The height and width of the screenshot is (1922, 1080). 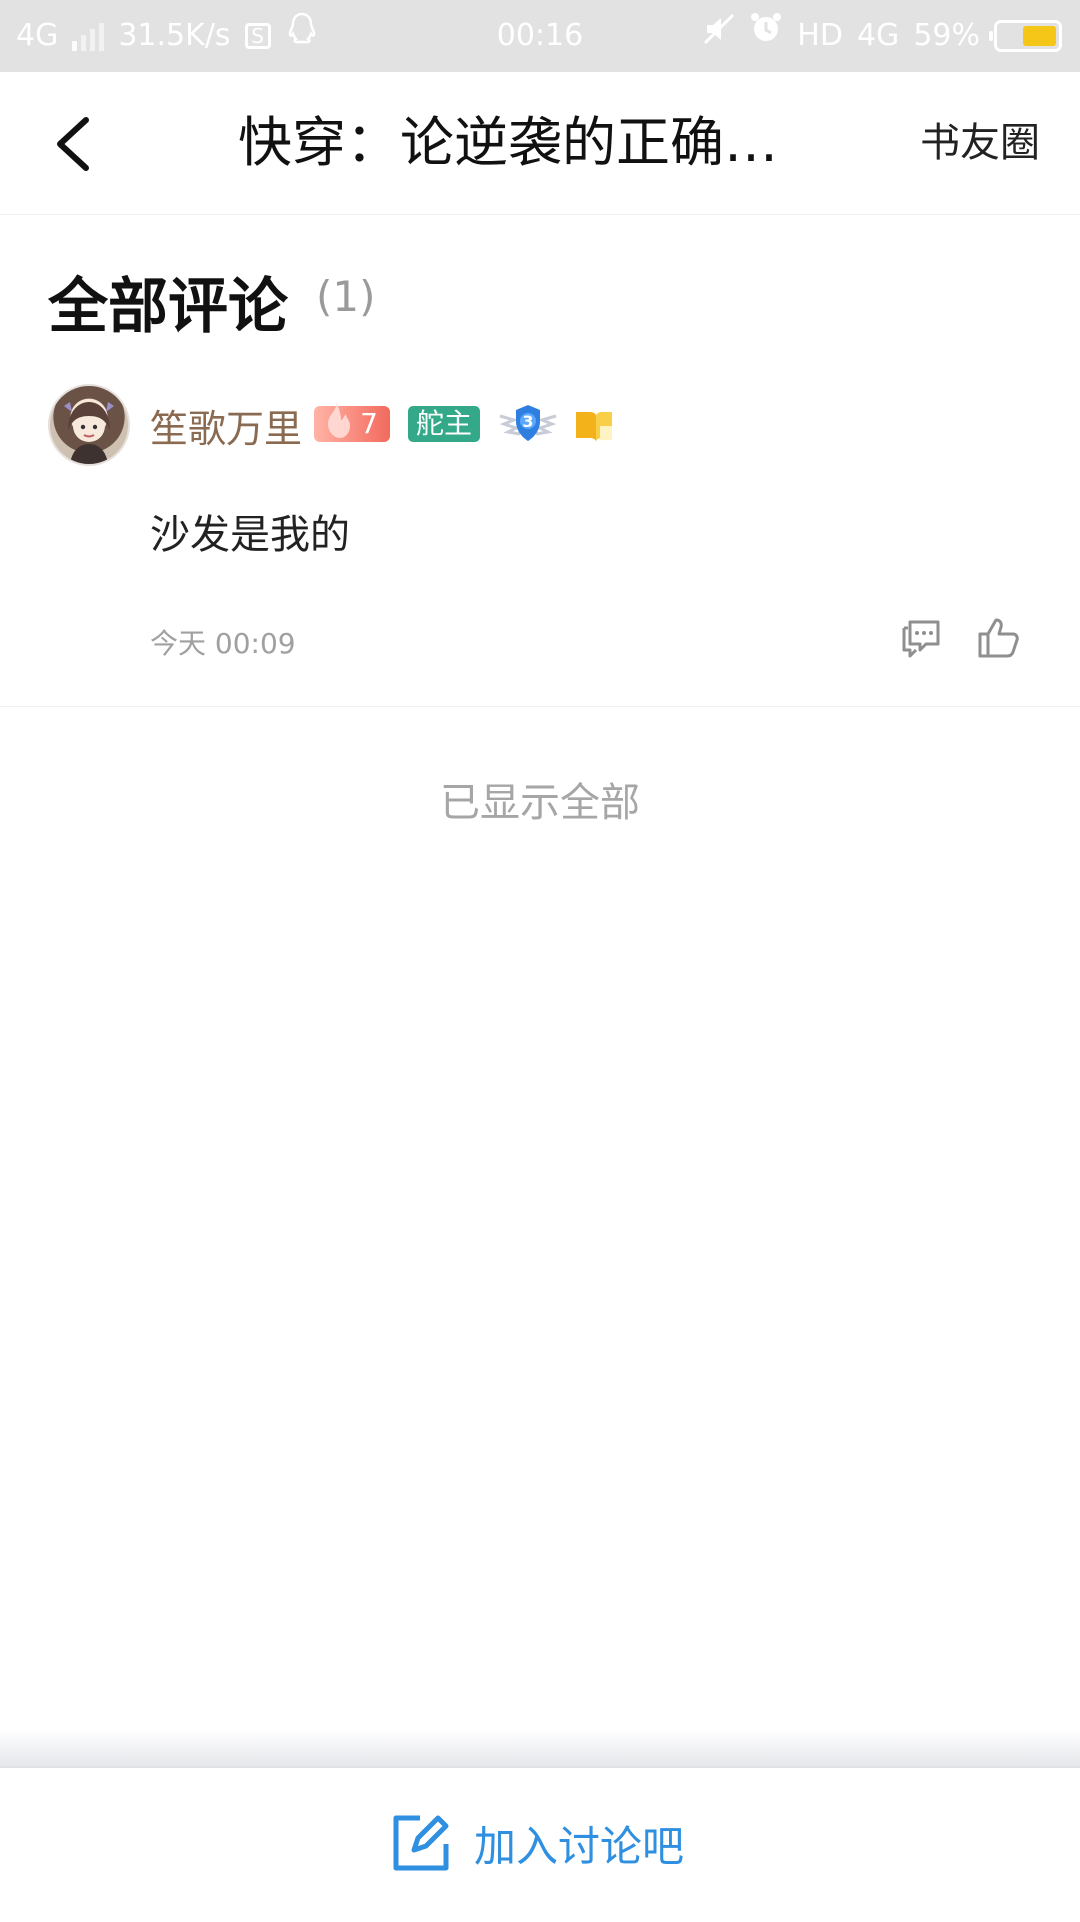 What do you see at coordinates (346, 296) in the screenshot?
I see `comments-count: (1)` at bounding box center [346, 296].